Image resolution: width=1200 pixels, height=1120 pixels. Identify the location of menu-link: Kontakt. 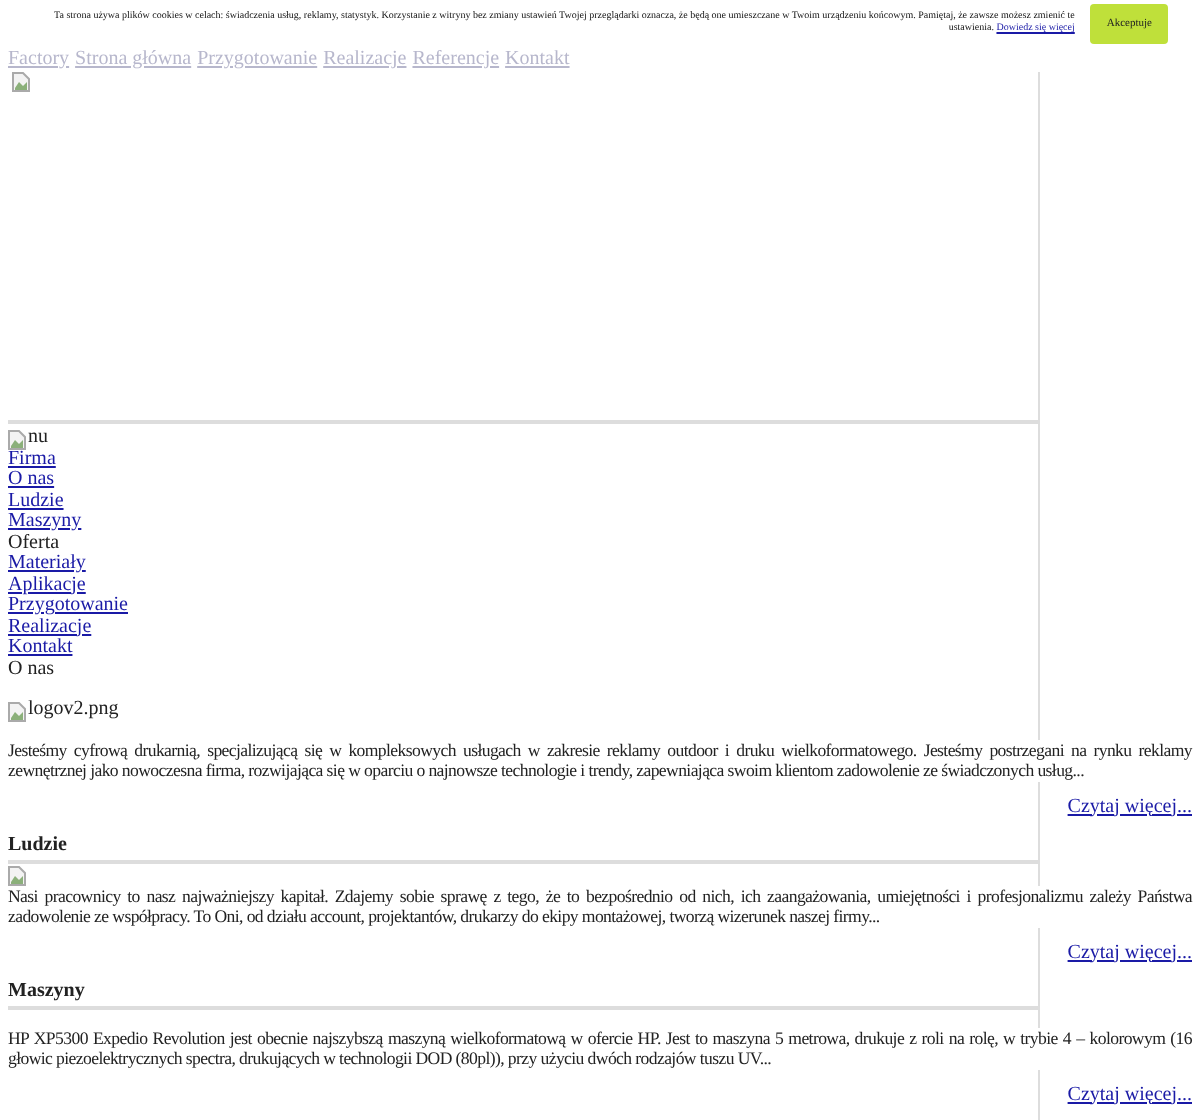
(40, 648).